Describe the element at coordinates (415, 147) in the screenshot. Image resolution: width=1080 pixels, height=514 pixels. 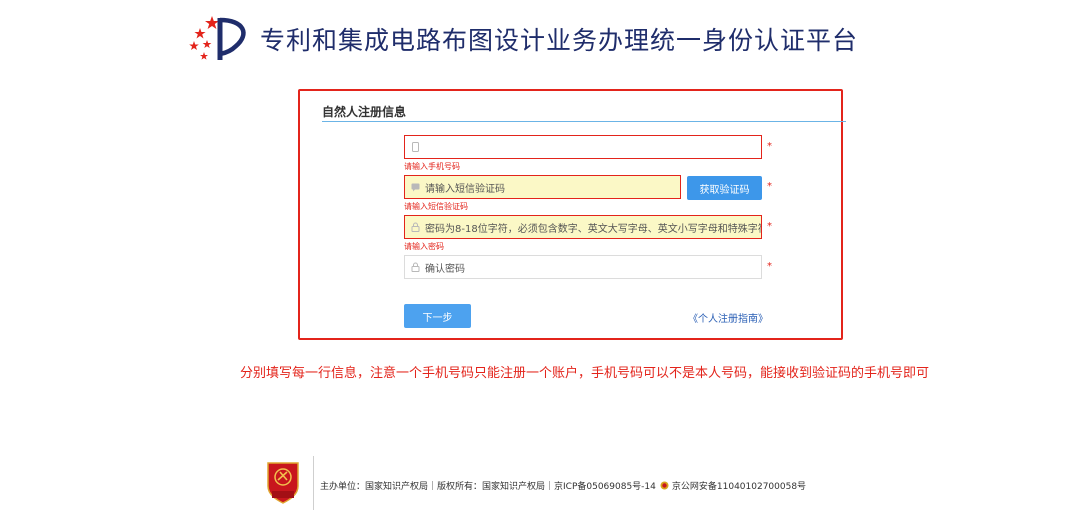
I see `phone-icon` at that location.